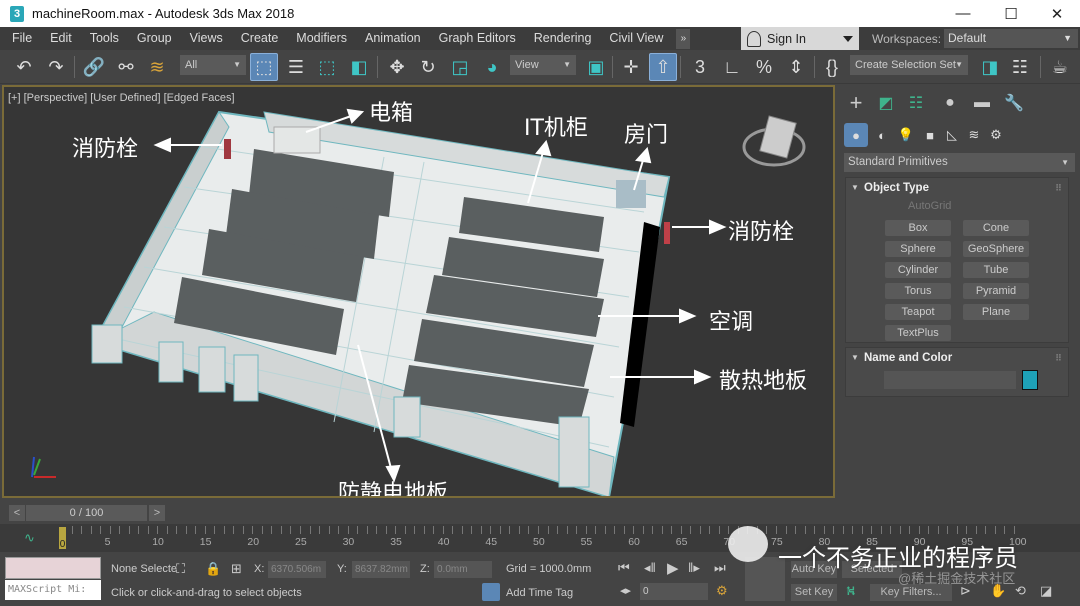  I want to click on y-coordinate-field: 8637.82mm, so click(381, 569).